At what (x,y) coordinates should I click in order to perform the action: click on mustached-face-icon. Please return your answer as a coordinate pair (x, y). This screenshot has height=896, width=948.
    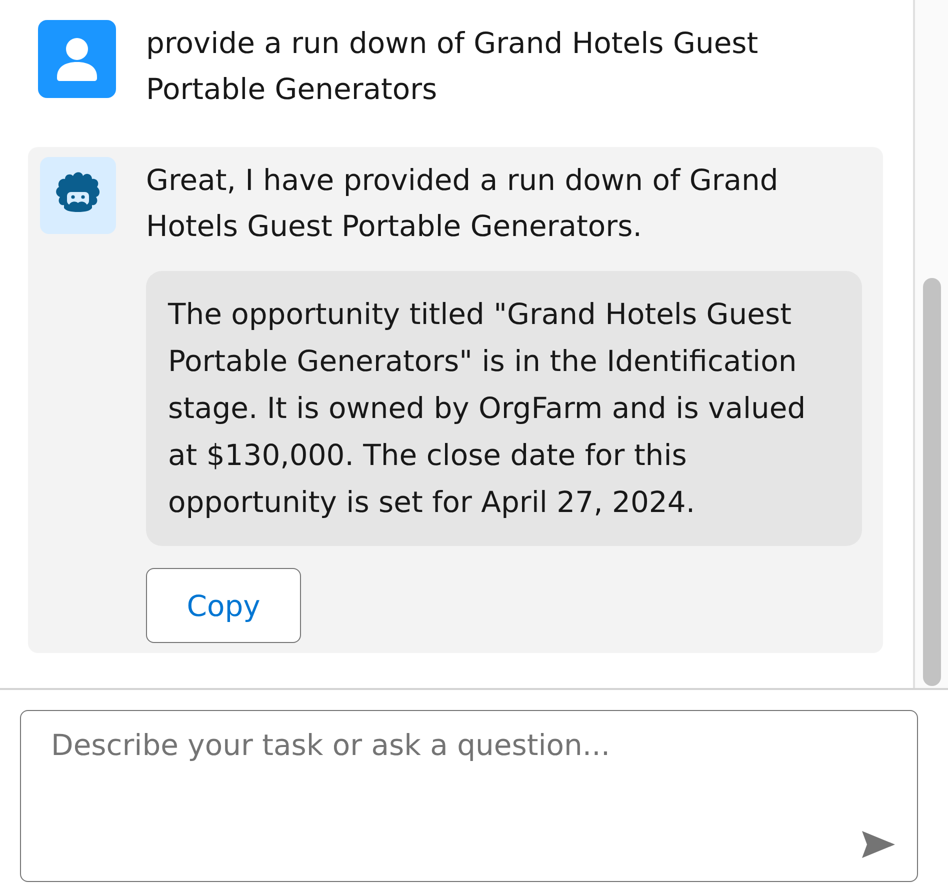
    Looking at the image, I should click on (78, 195).